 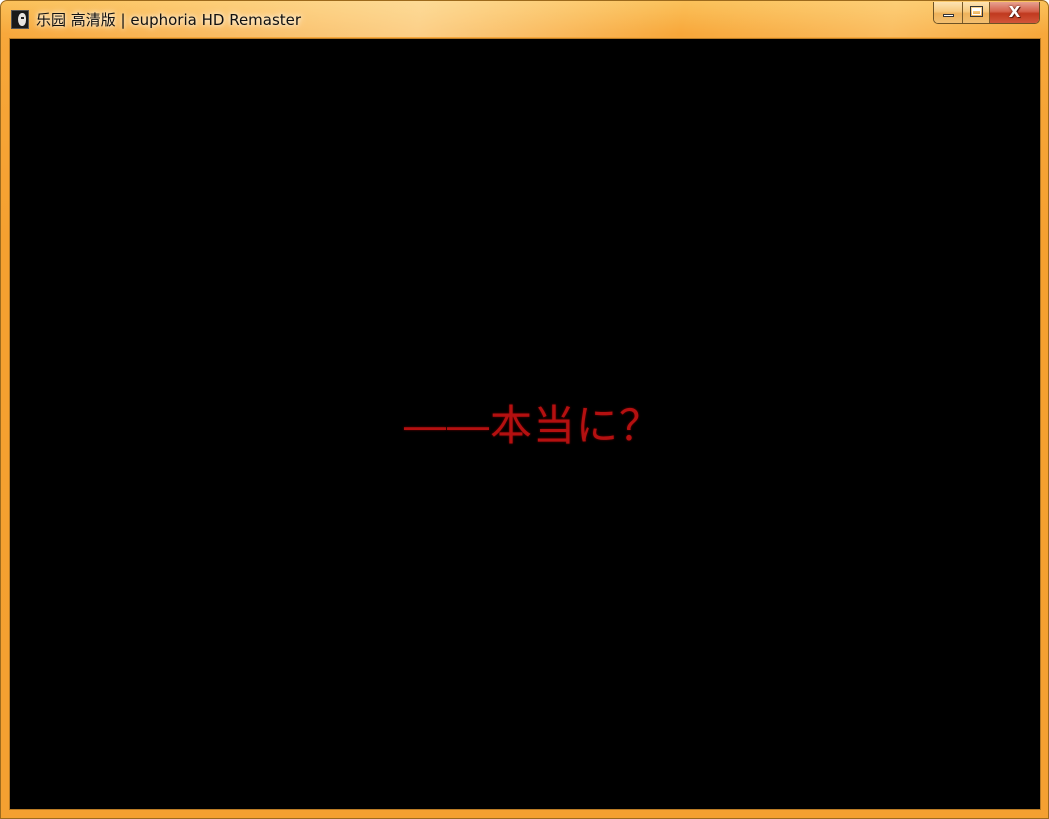 I want to click on close-icon: X, so click(x=1014, y=12).